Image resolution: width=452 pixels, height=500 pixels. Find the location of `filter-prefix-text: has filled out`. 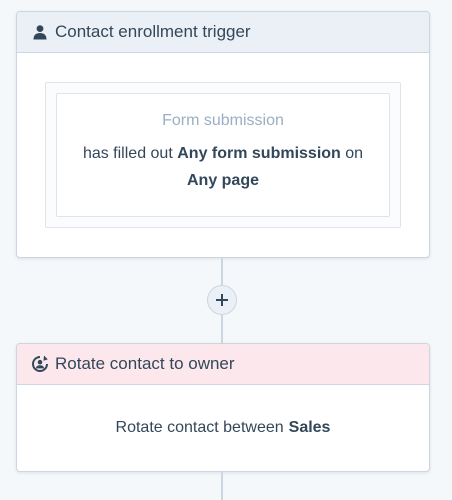

filter-prefix-text: has filled out is located at coordinates (127, 153).